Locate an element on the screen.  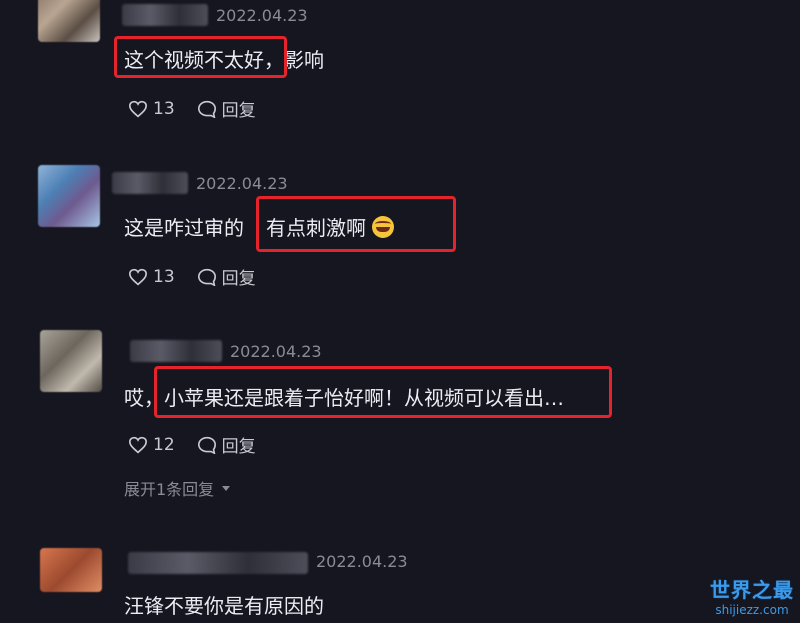
comment-text-rest: 影响 is located at coordinates (304, 60).